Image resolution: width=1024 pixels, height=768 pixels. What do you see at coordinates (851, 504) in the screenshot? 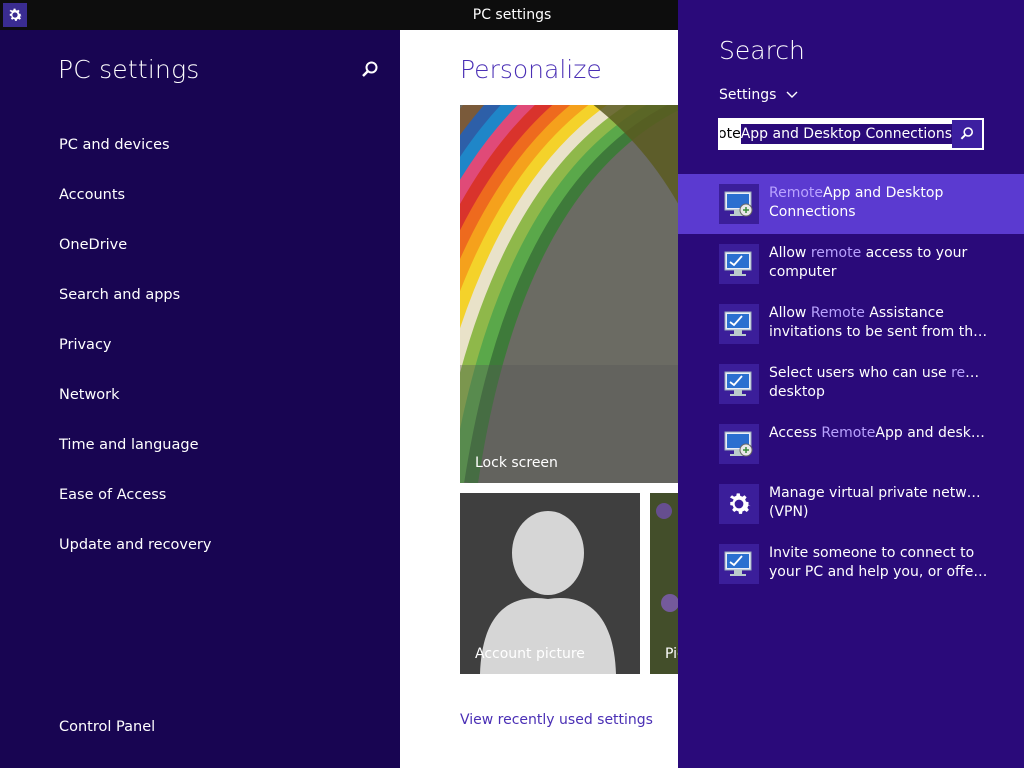
I see `search-result-item: Manage virtual private networks (VPN)` at bounding box center [851, 504].